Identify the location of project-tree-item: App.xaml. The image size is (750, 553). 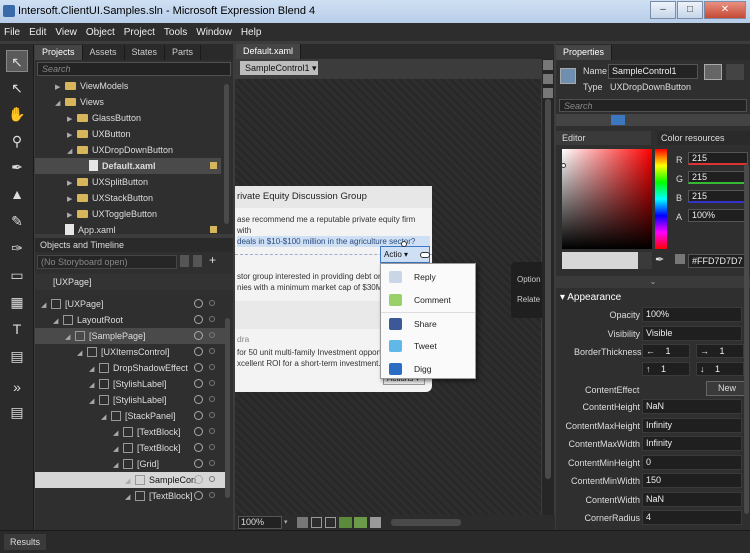
(128, 230).